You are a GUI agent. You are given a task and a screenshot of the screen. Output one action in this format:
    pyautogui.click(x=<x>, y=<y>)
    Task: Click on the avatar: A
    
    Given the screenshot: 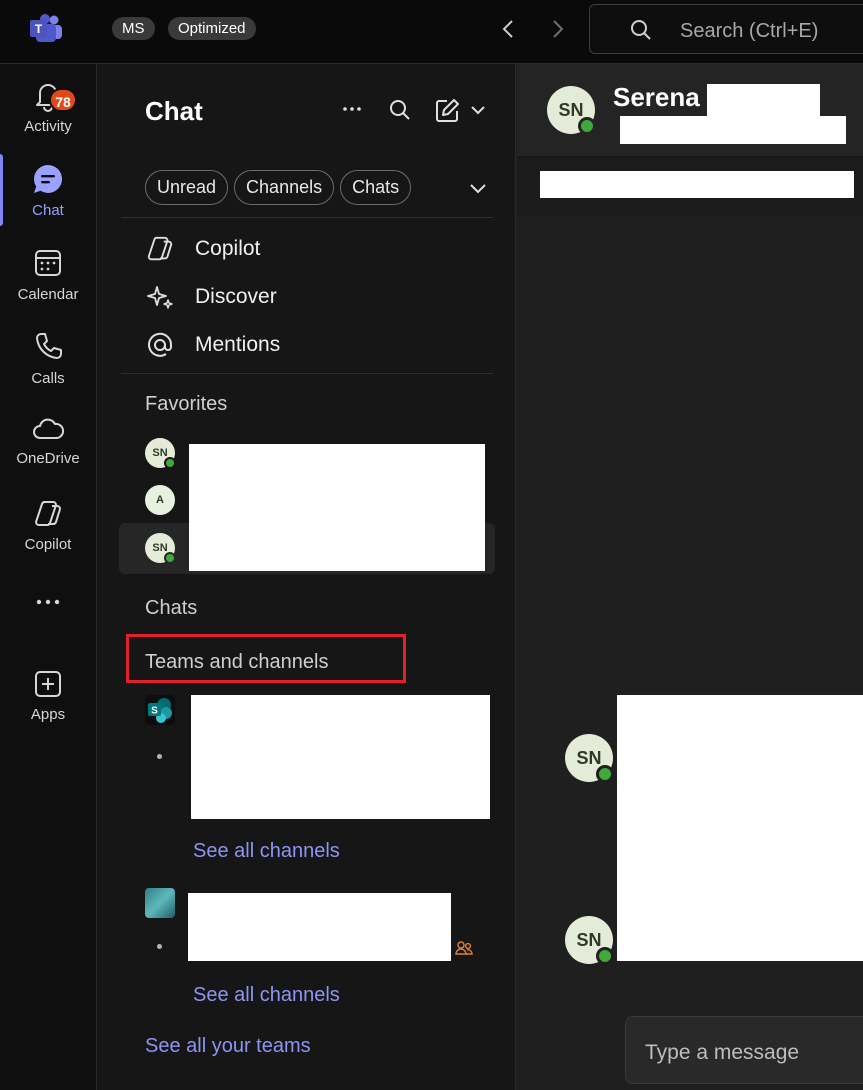 What is the action you would take?
    pyautogui.click(x=160, y=500)
    